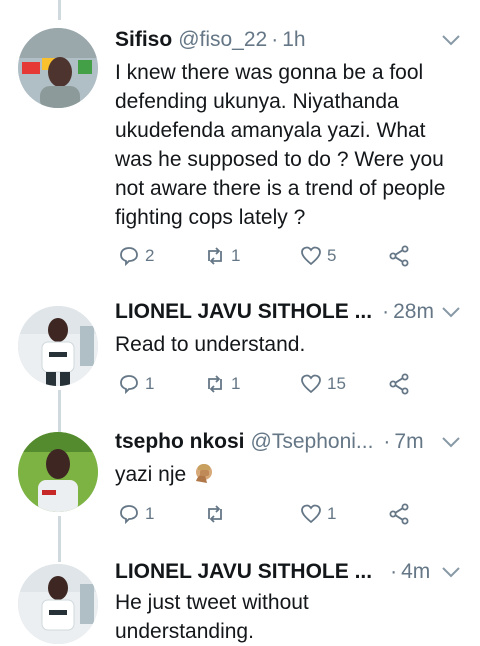 The width and height of the screenshot is (480, 646). Describe the element at coordinates (204, 473) in the screenshot. I see `facepalm-emoji-icon` at that location.